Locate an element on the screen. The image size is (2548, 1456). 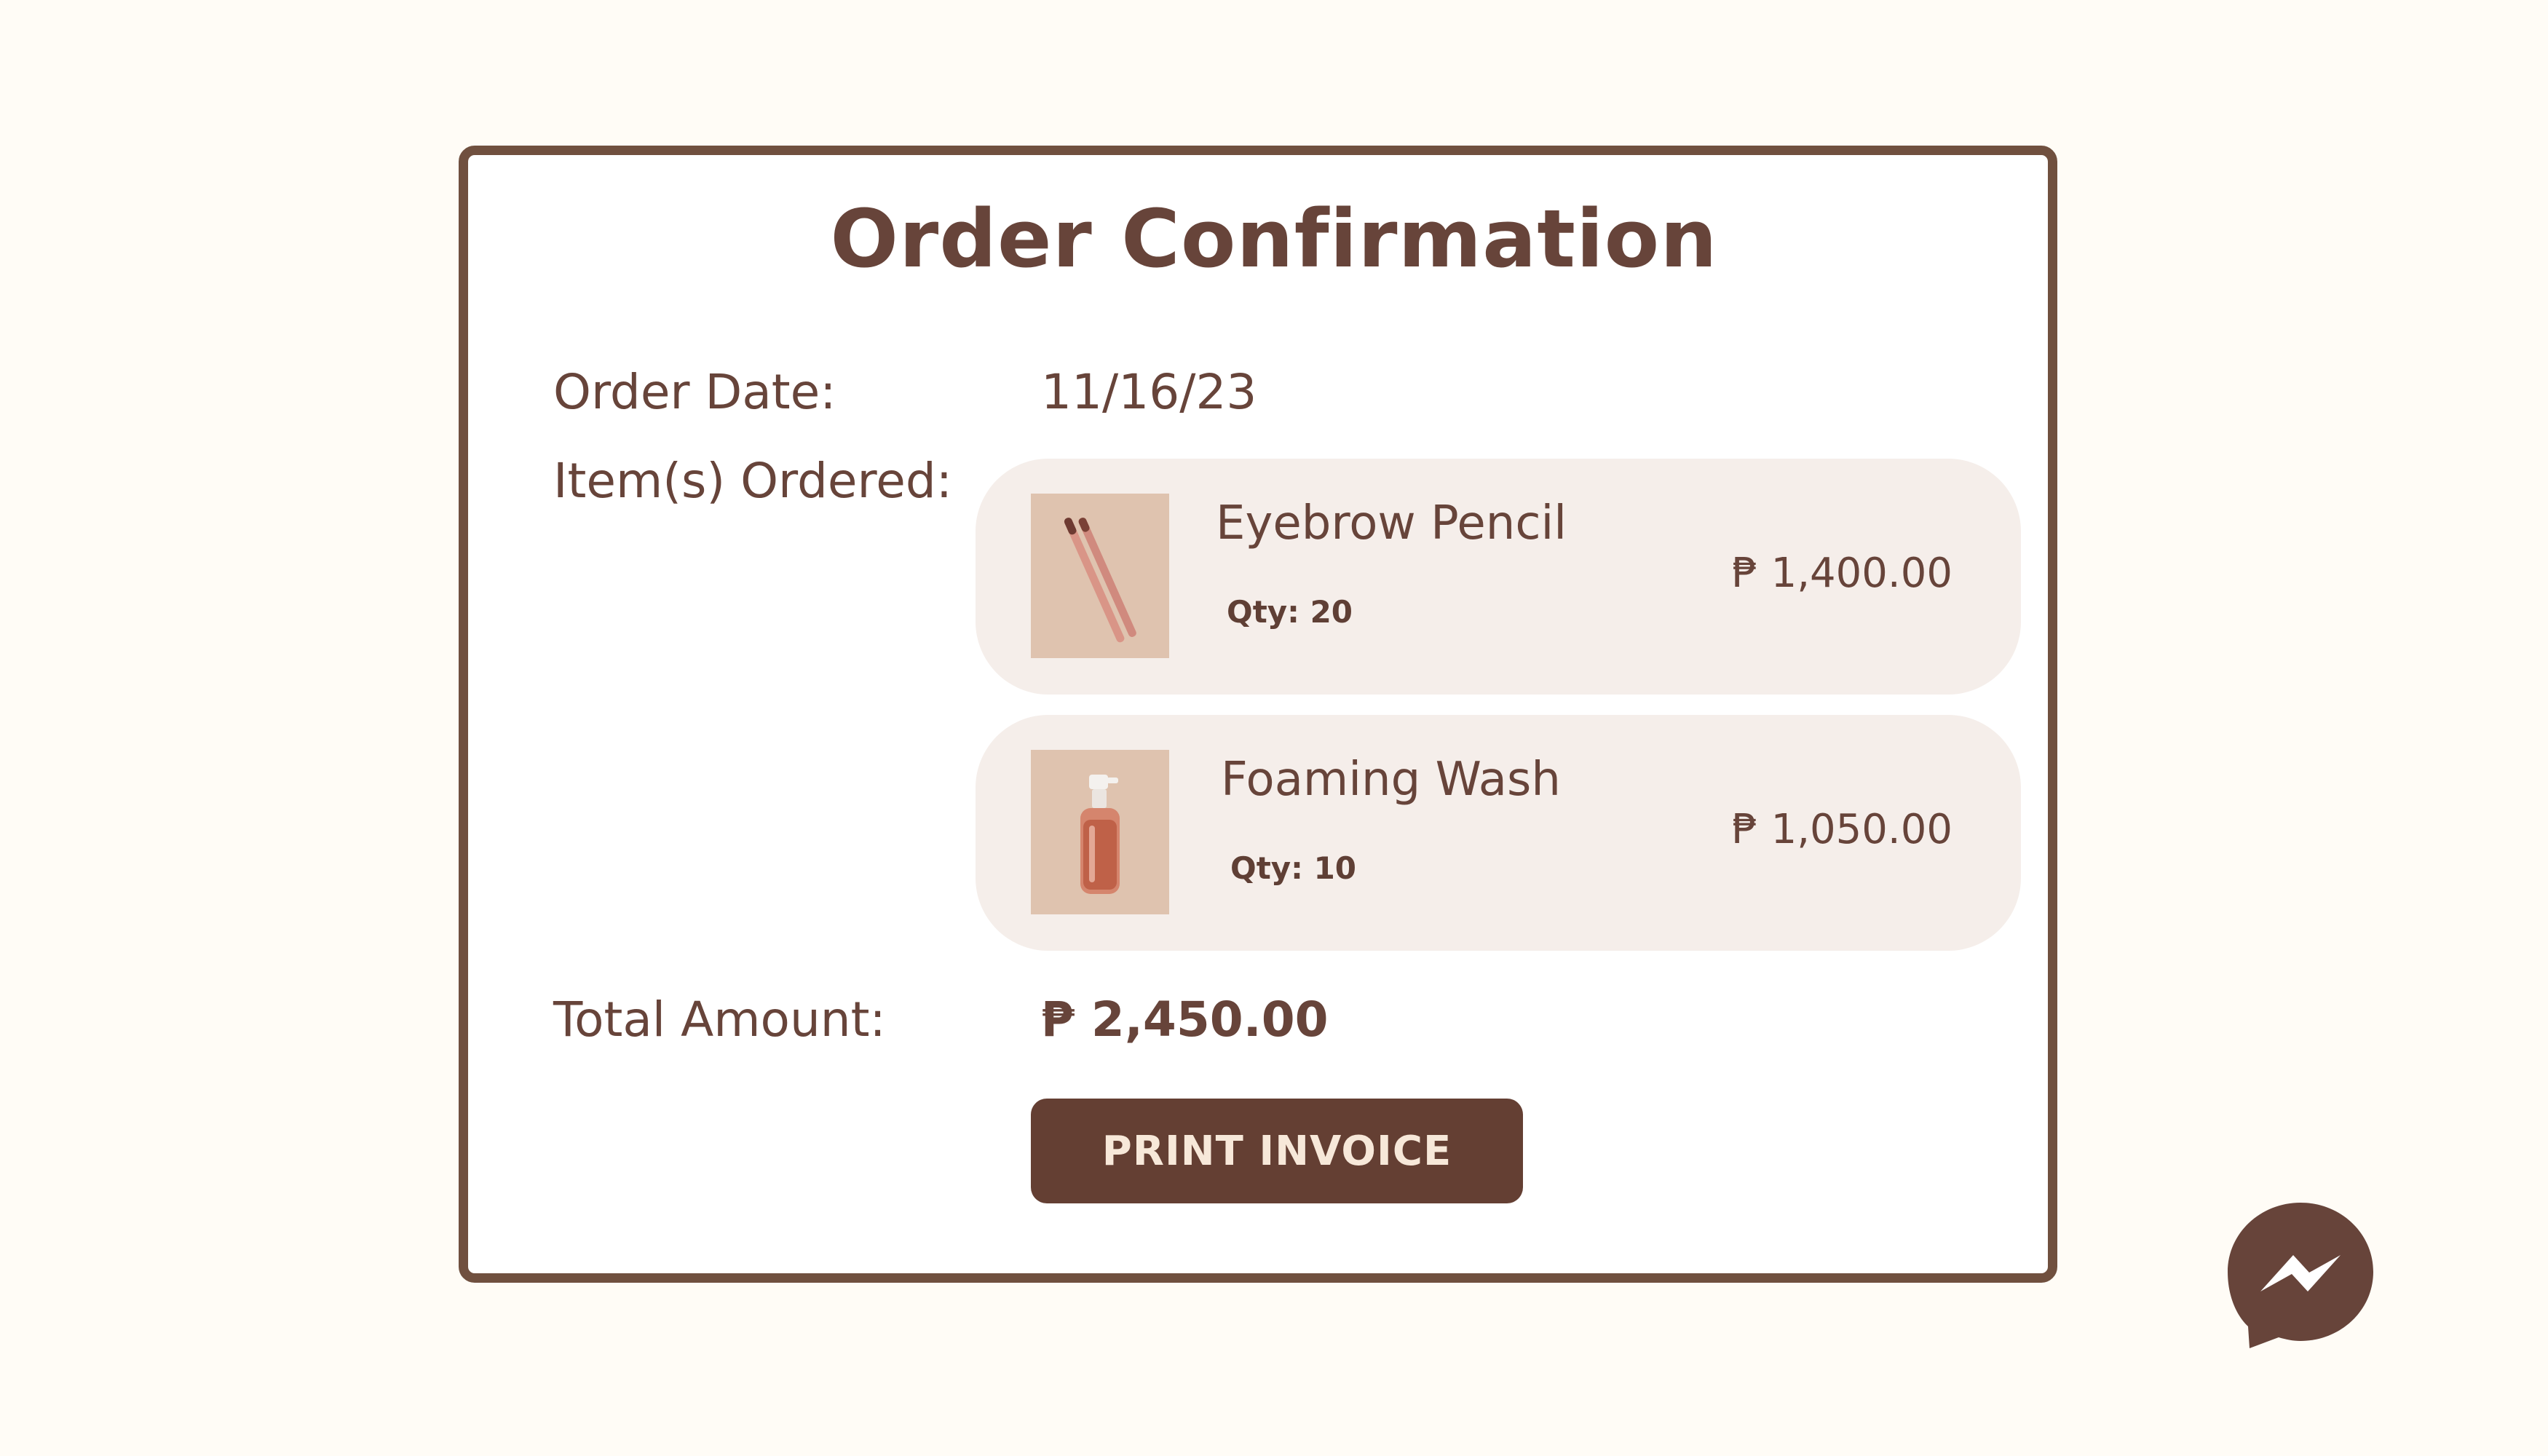
order-item: Foaming Wash Qty: 10 ₱ 1,050.00 is located at coordinates (1498, 833).